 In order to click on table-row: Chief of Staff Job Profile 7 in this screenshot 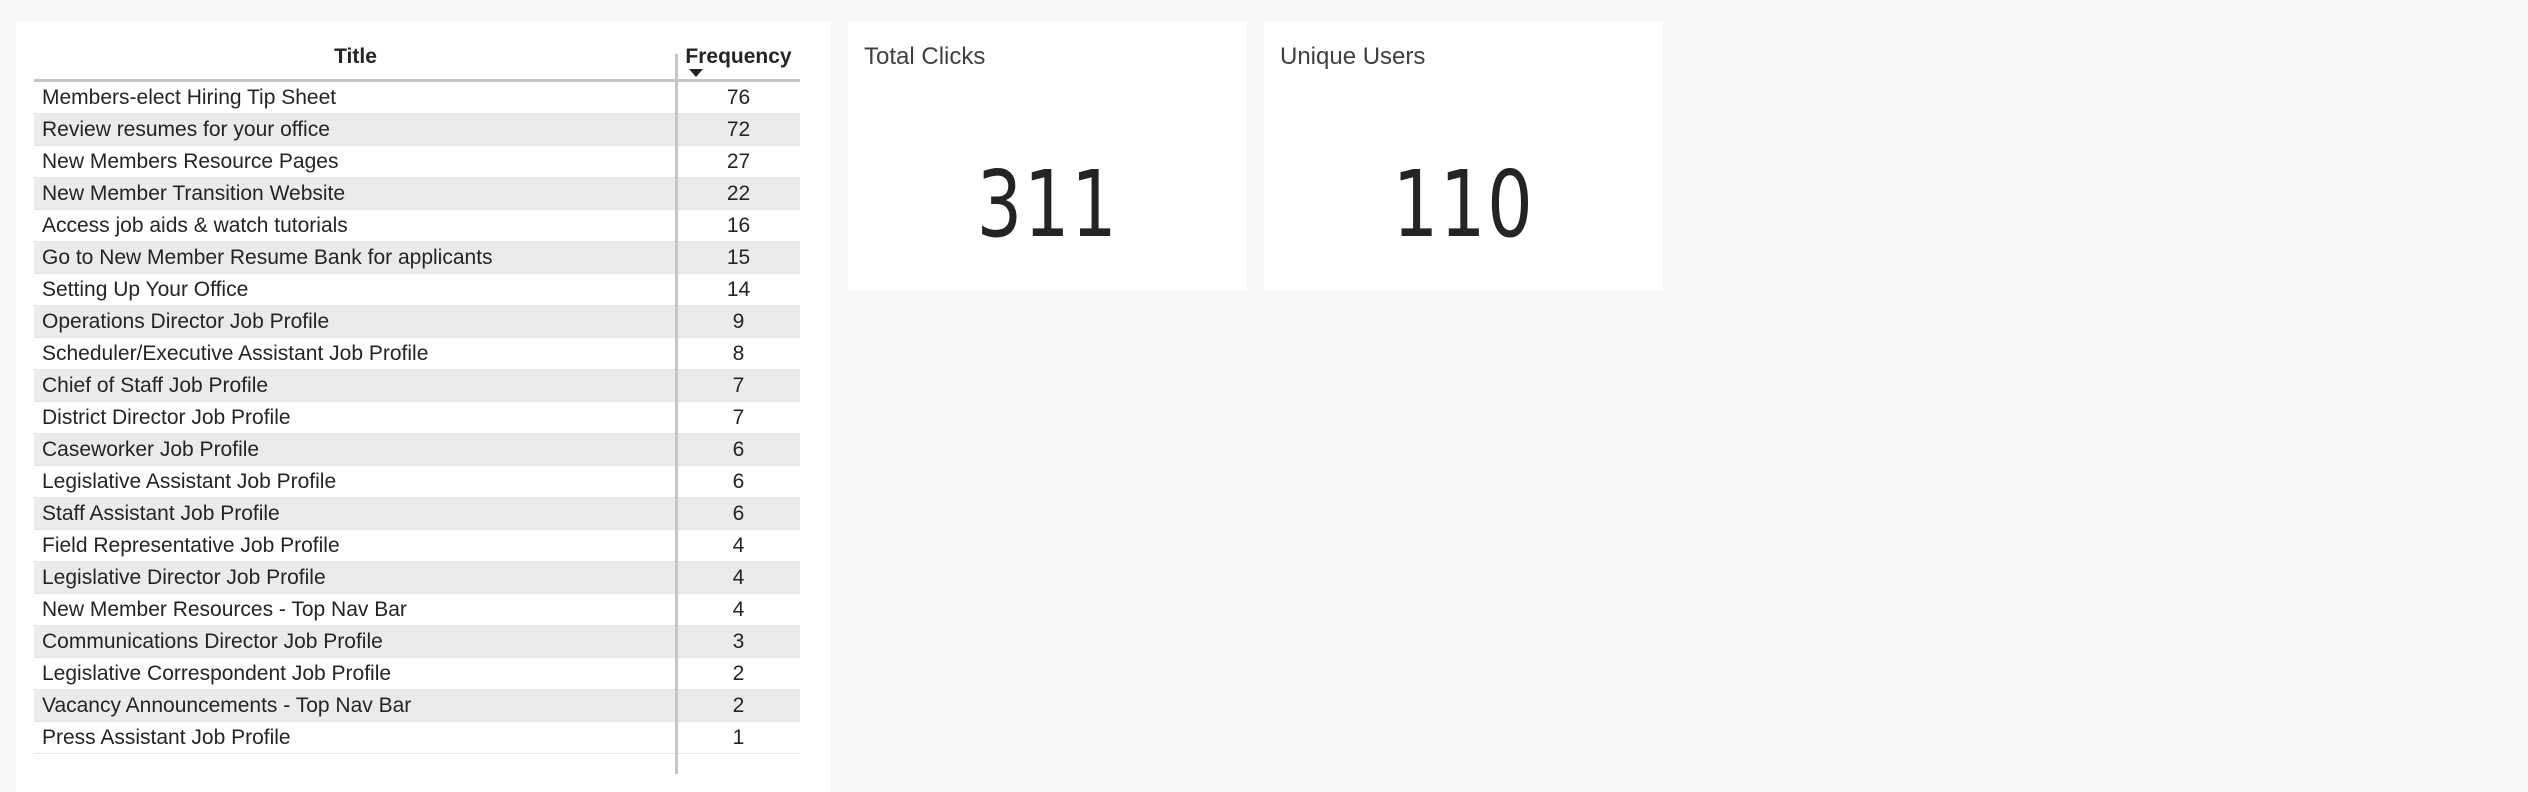, I will do `click(417, 386)`.